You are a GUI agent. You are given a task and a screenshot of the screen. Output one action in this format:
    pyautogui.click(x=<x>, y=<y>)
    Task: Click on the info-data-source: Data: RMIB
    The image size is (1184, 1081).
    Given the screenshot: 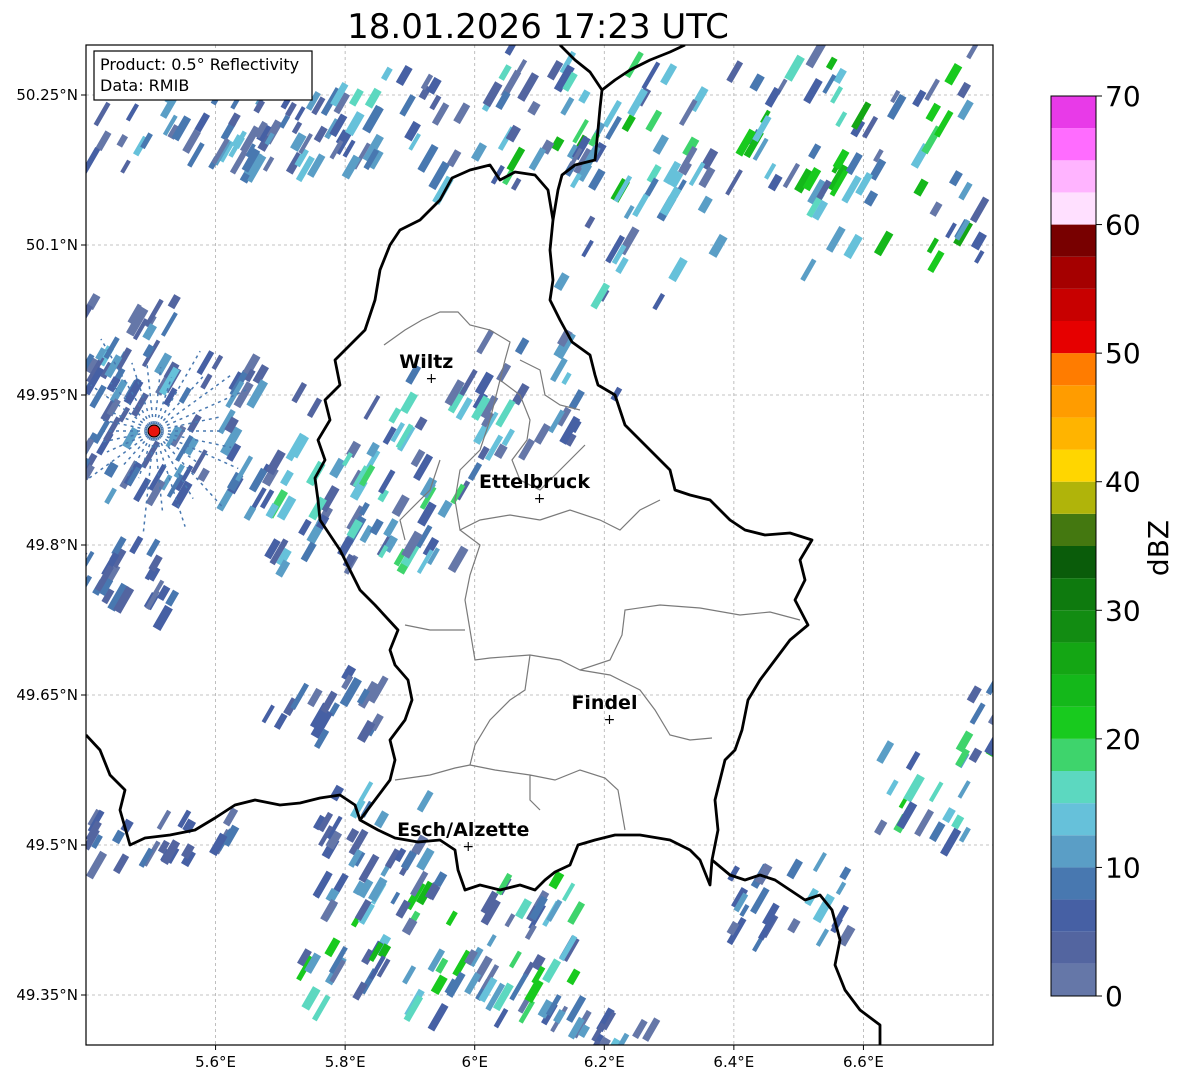 What is the action you would take?
    pyautogui.click(x=144, y=85)
    